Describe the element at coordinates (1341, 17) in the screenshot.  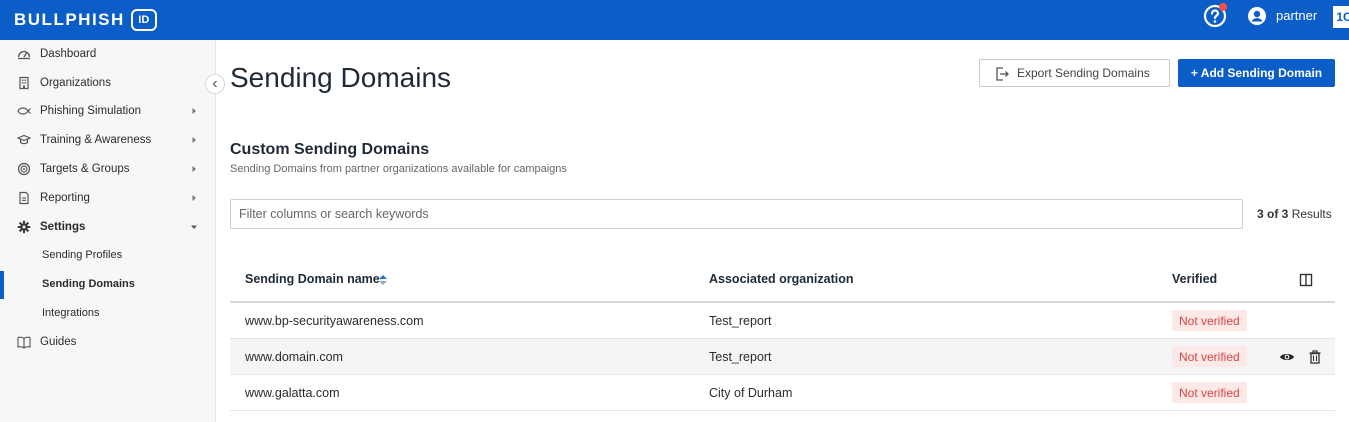
I see `app-switcher-badge: 1C` at that location.